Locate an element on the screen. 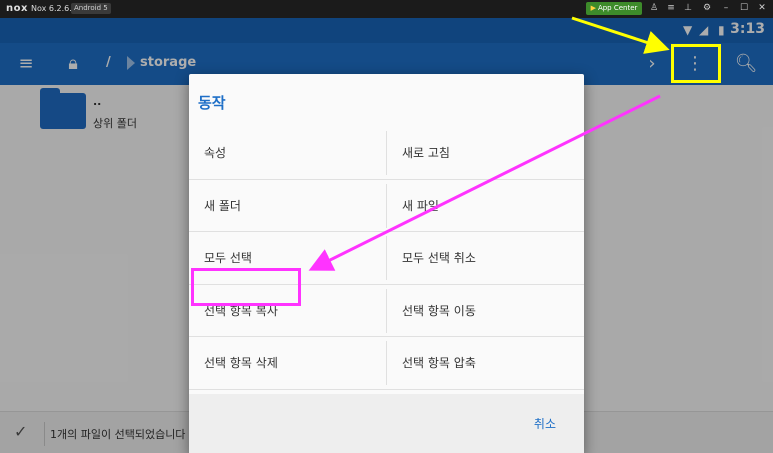  cancel-button: 취소 is located at coordinates (545, 423).